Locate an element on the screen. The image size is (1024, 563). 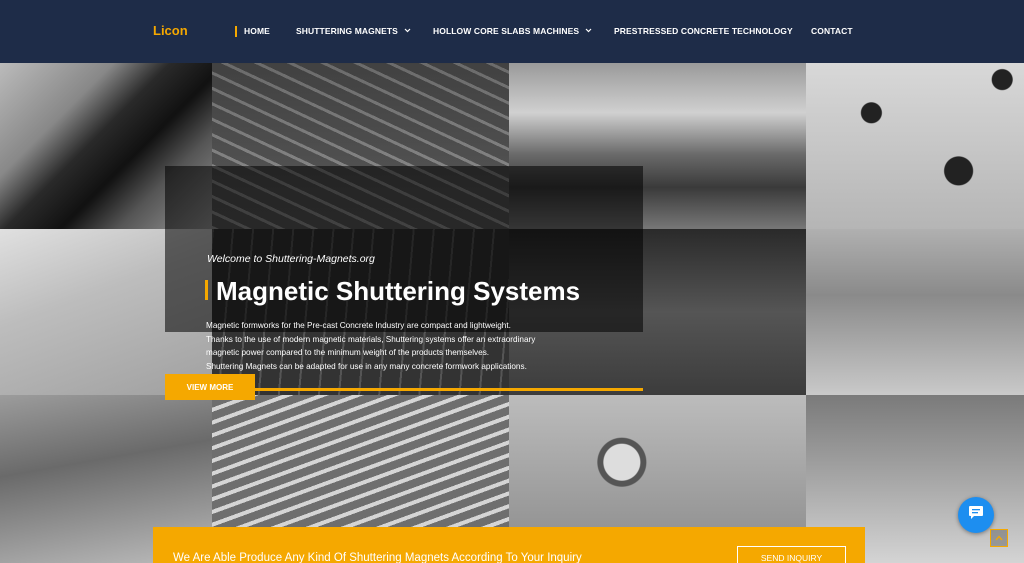
nav-item-label: SHUTTERING MAGNETS is located at coordinates (347, 31).